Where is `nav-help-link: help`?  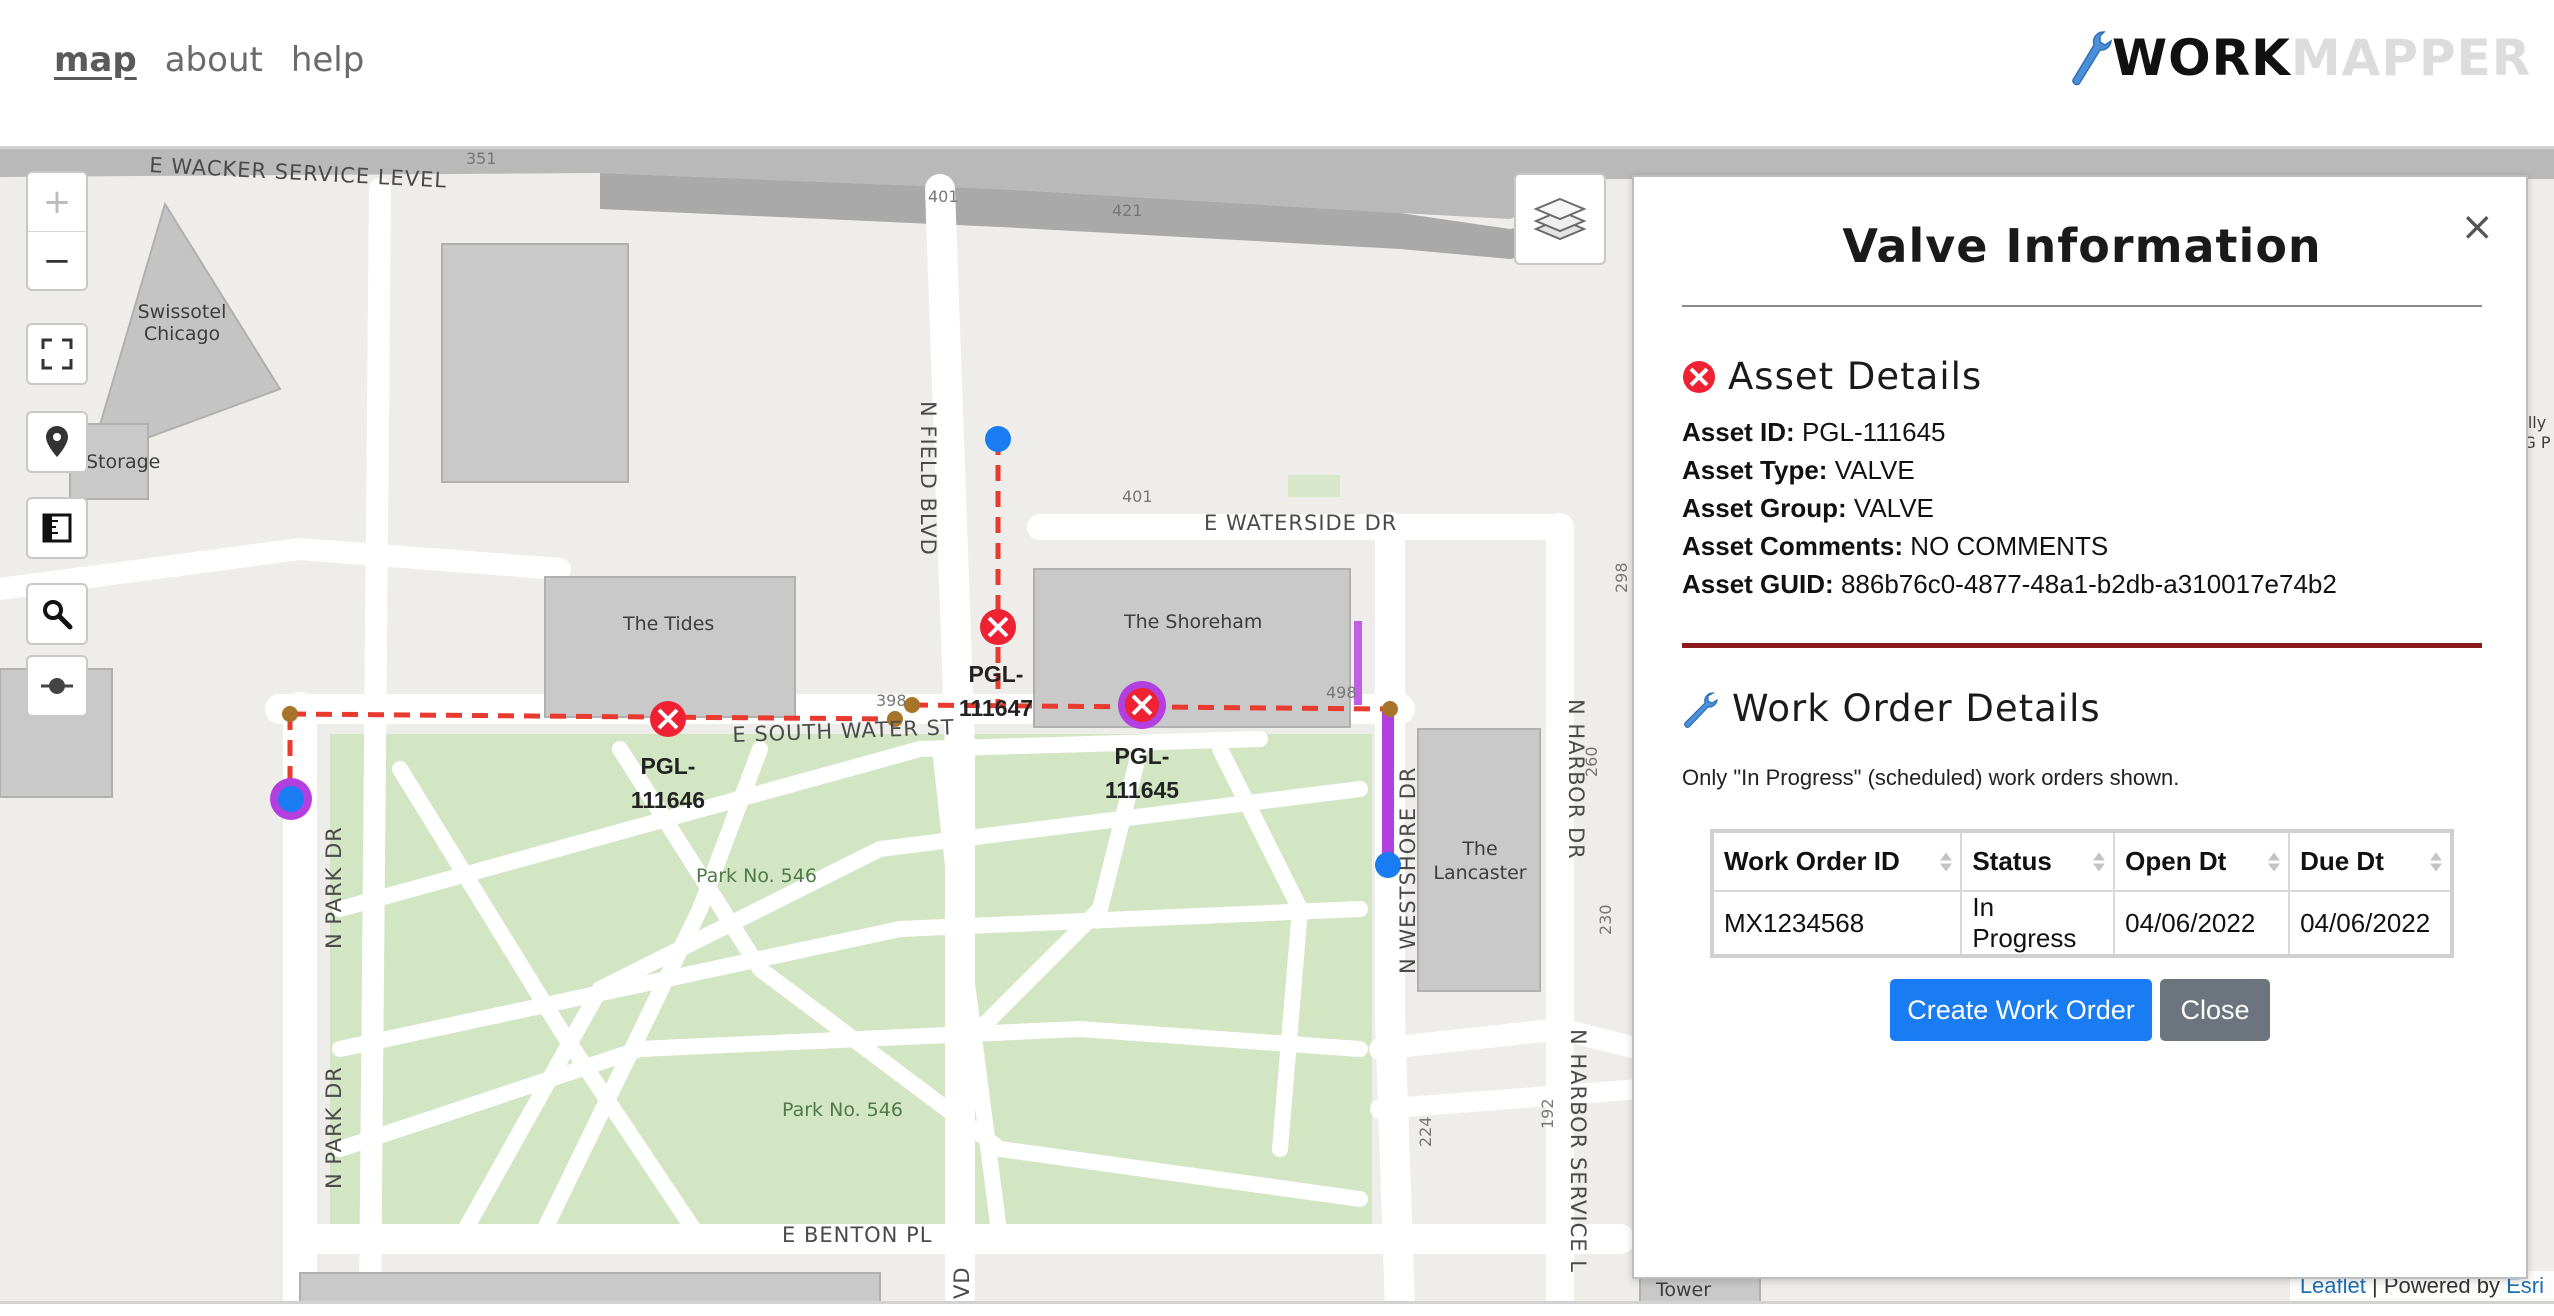
nav-help-link: help is located at coordinates (328, 60).